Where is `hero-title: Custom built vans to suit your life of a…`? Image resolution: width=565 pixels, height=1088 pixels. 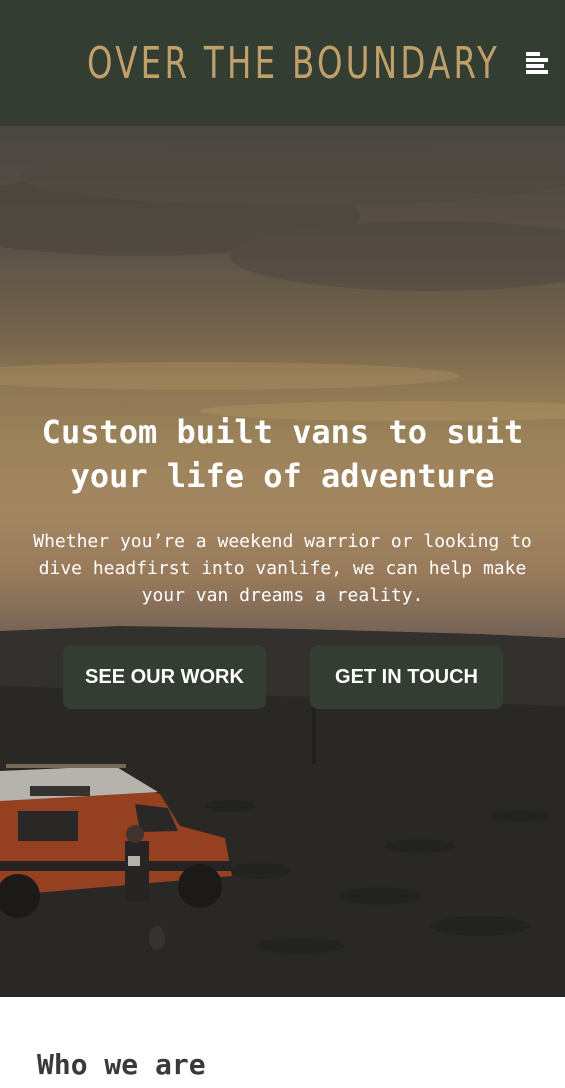 hero-title: Custom built vans to suit your life of a… is located at coordinates (282, 454).